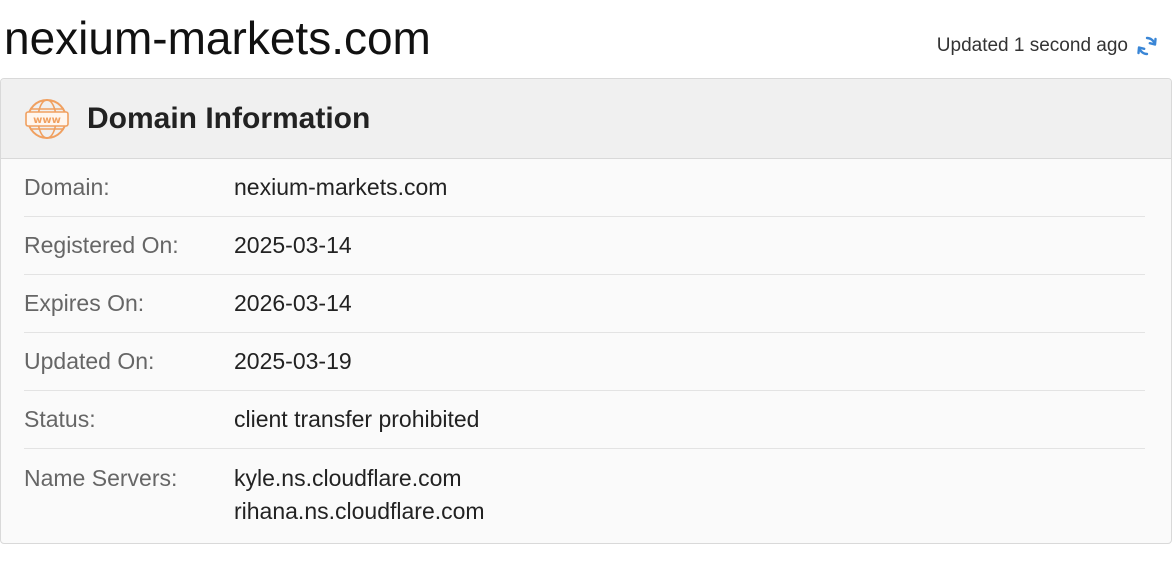 The image size is (1174, 569). I want to click on row-value: nexium-markets.com, so click(341, 187).